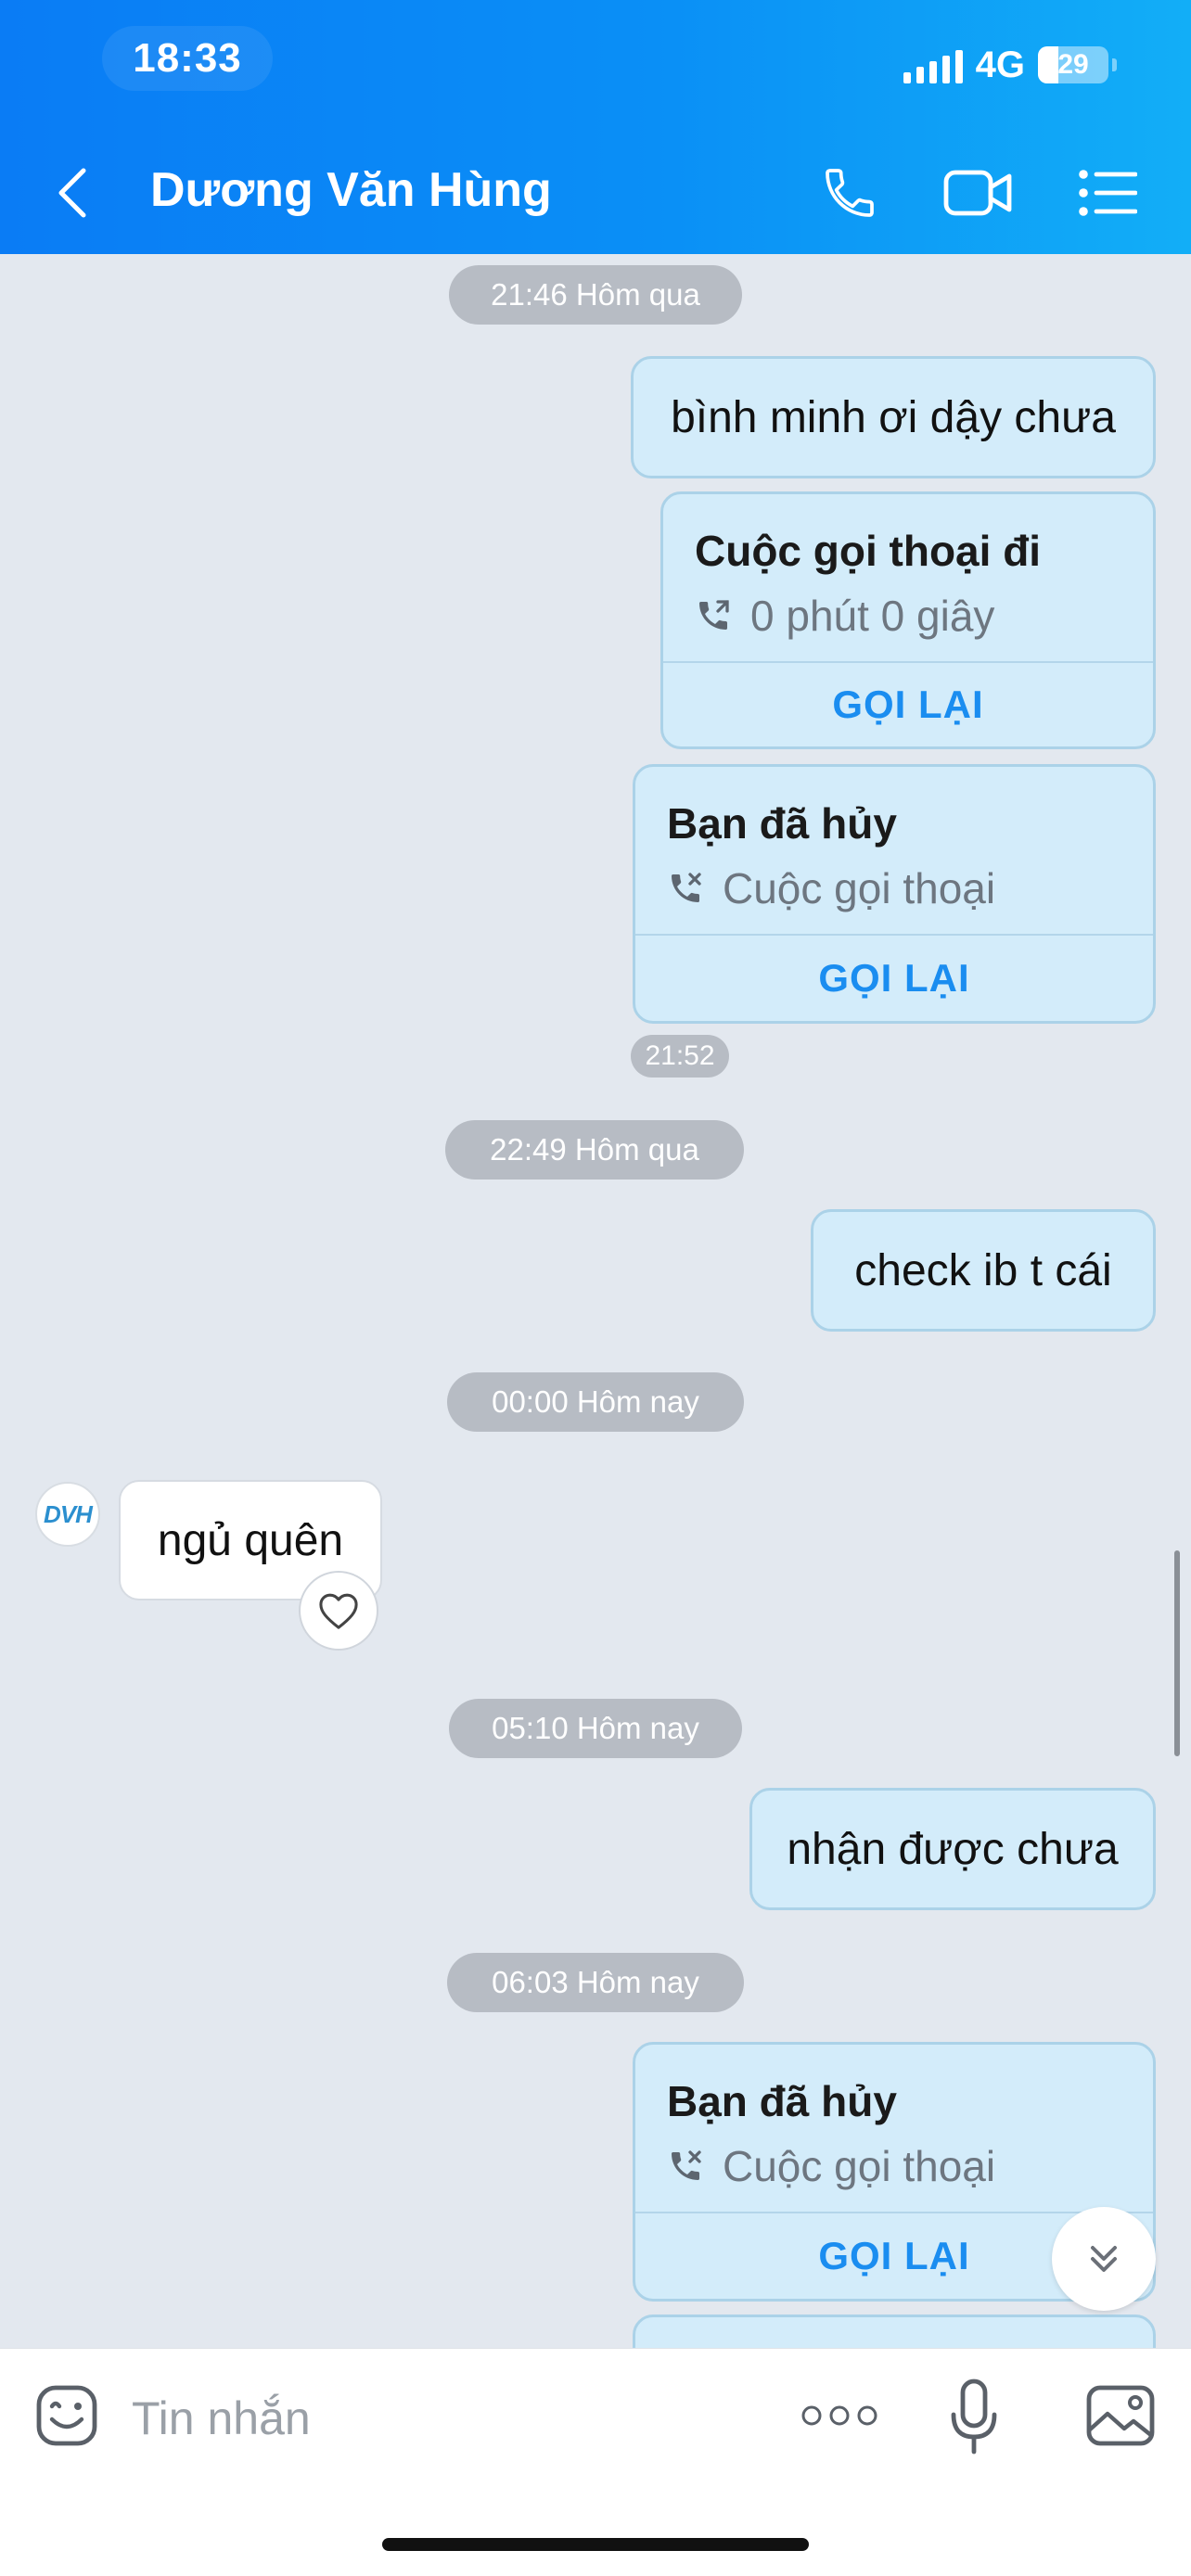 The image size is (1191, 2576). I want to click on double-chevron-down-icon, so click(1104, 2259).